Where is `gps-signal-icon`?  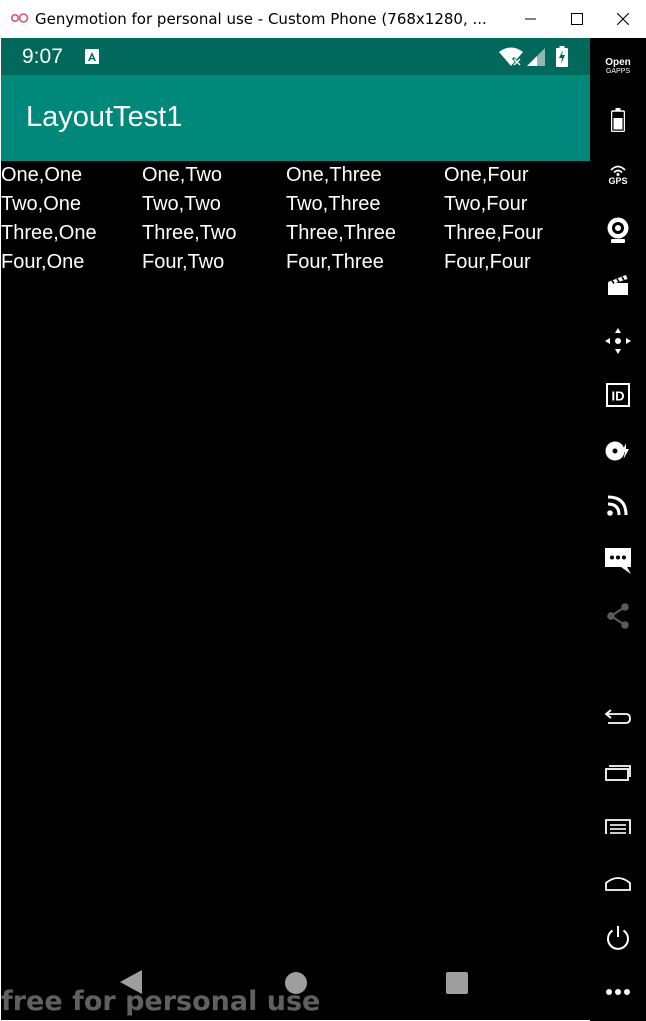
gps-signal-icon is located at coordinates (618, 170).